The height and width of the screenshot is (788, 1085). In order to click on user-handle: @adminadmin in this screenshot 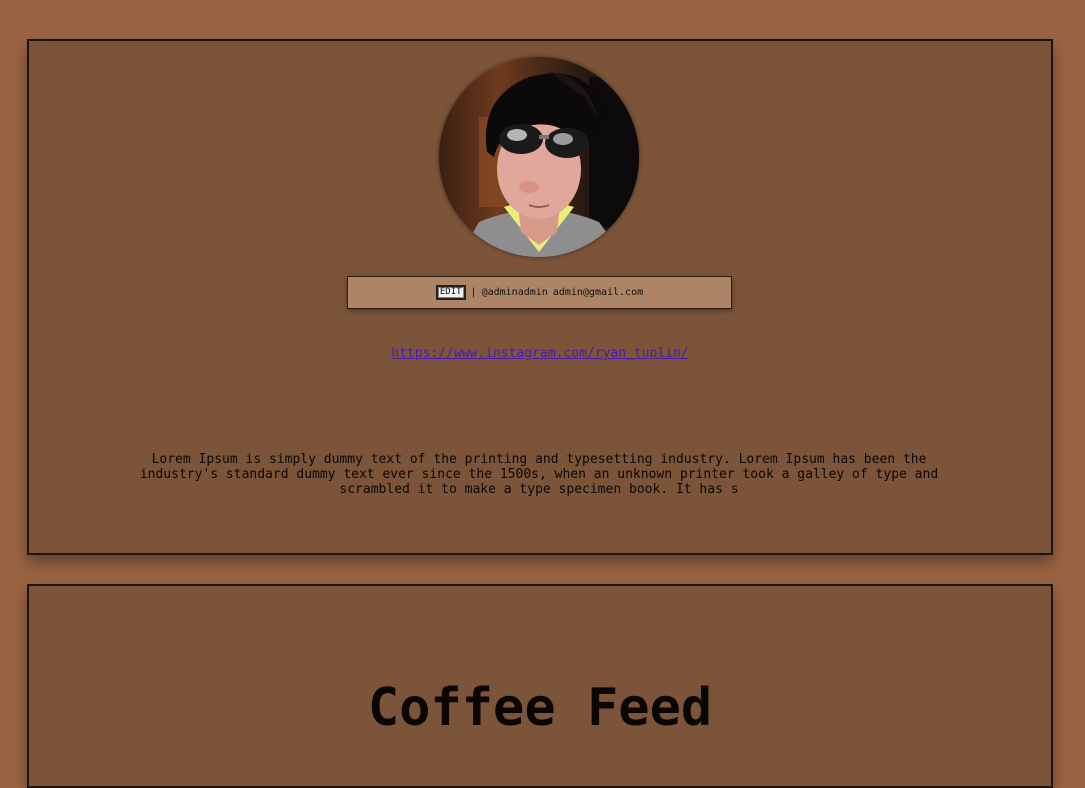, I will do `click(514, 292)`.